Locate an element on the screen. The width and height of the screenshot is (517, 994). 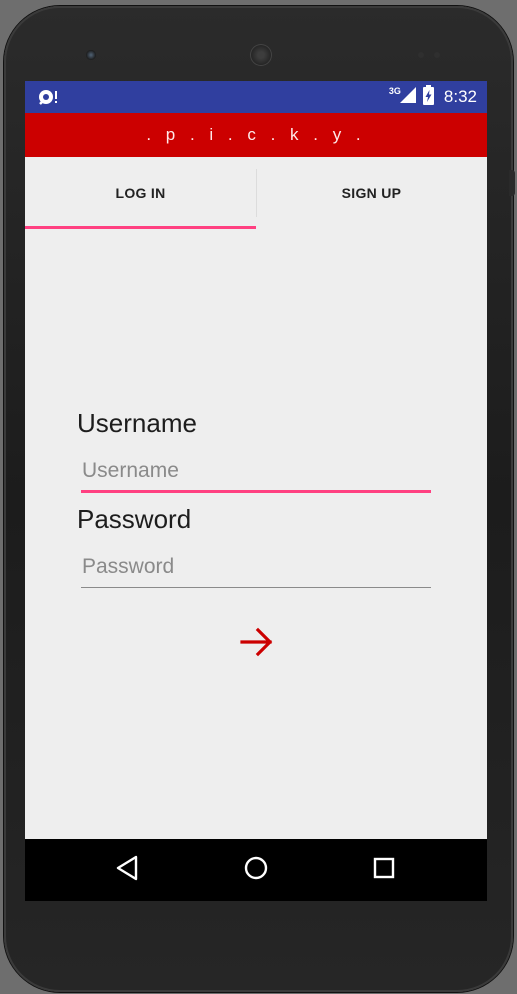
login-submit-button is located at coordinates (257, 644).